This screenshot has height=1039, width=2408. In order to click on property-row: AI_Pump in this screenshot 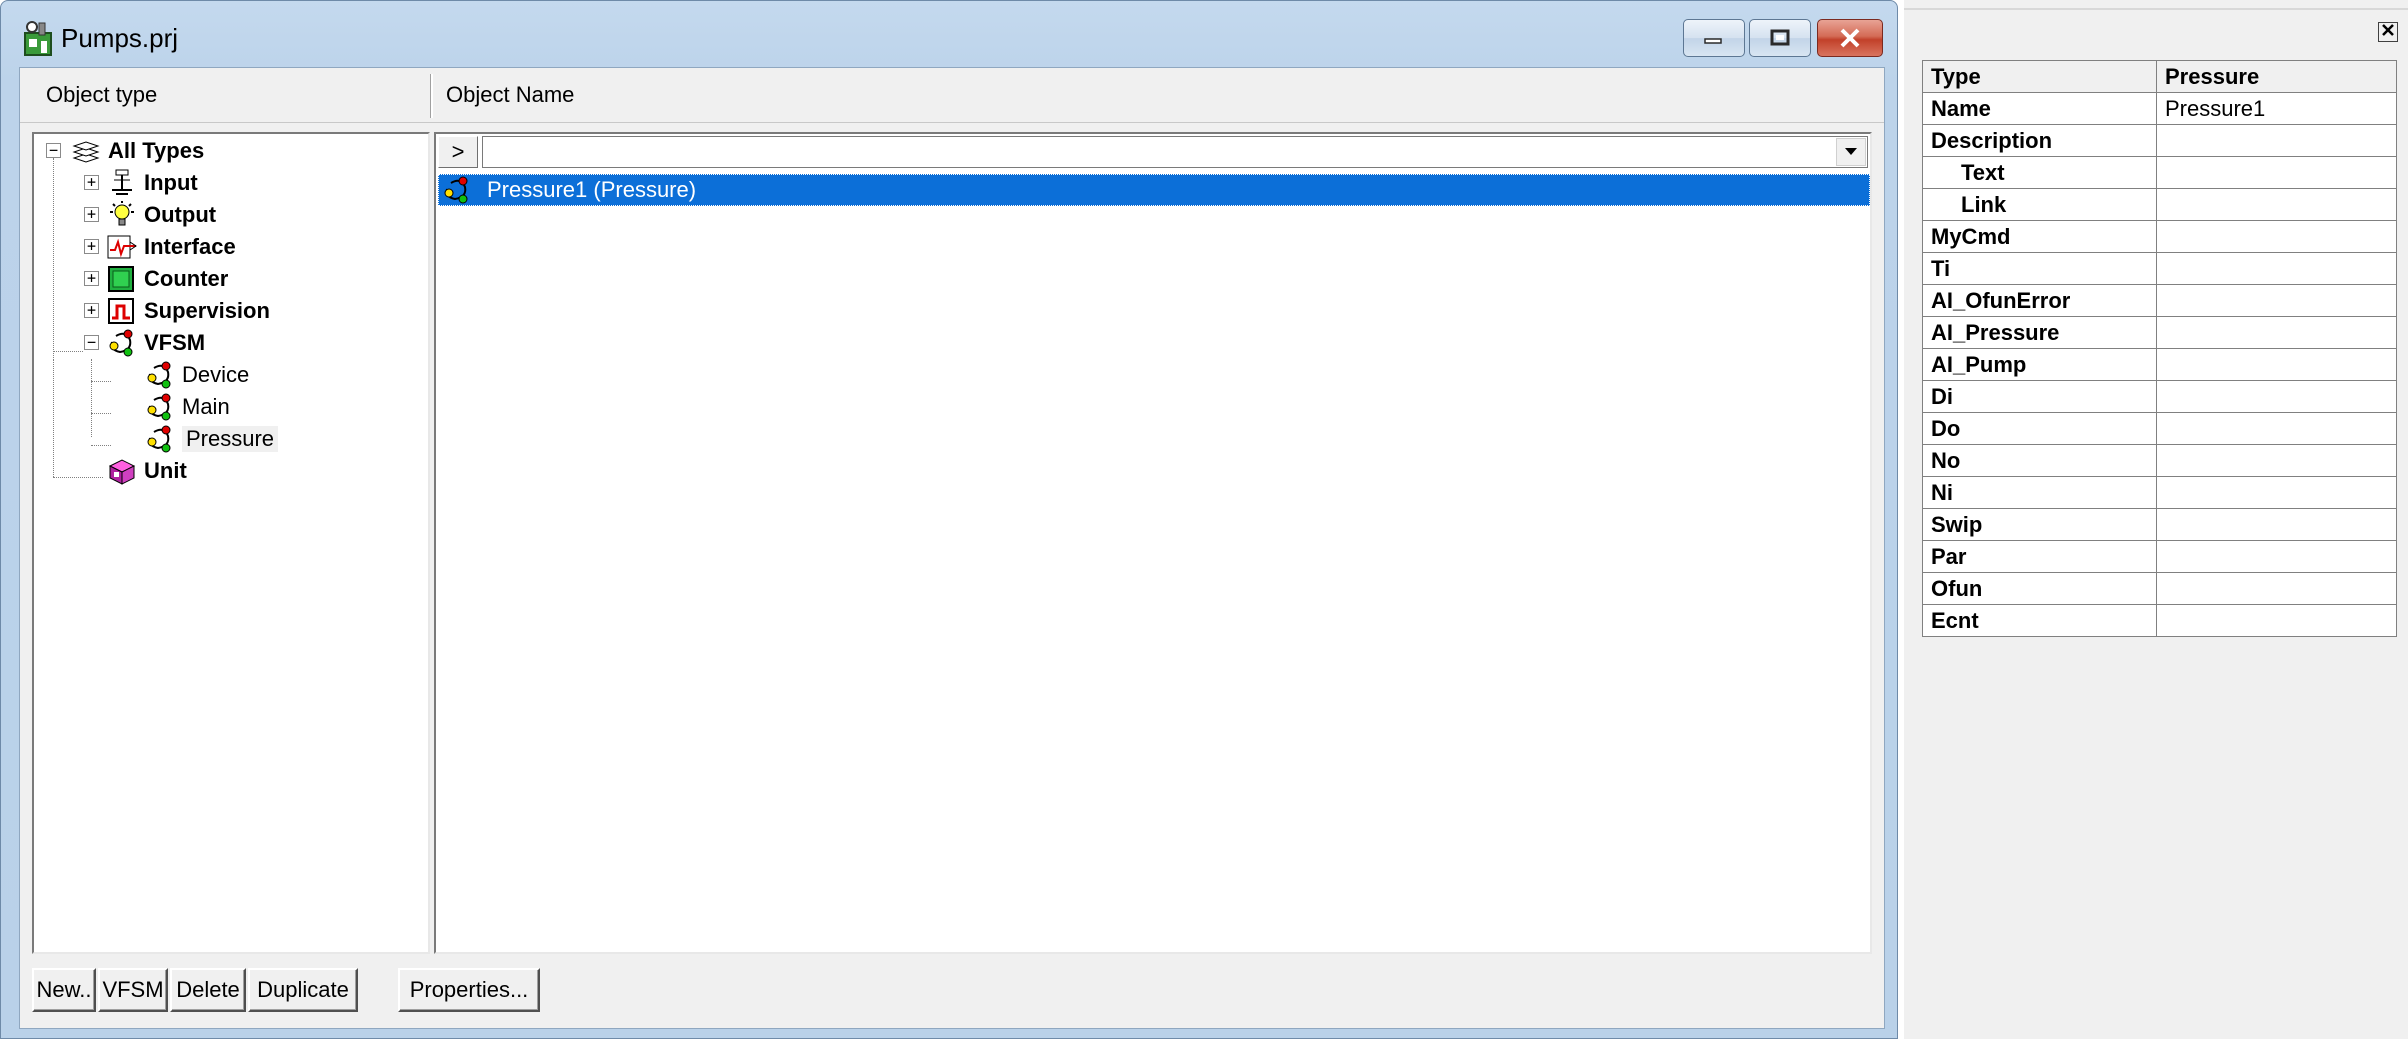, I will do `click(2159, 364)`.